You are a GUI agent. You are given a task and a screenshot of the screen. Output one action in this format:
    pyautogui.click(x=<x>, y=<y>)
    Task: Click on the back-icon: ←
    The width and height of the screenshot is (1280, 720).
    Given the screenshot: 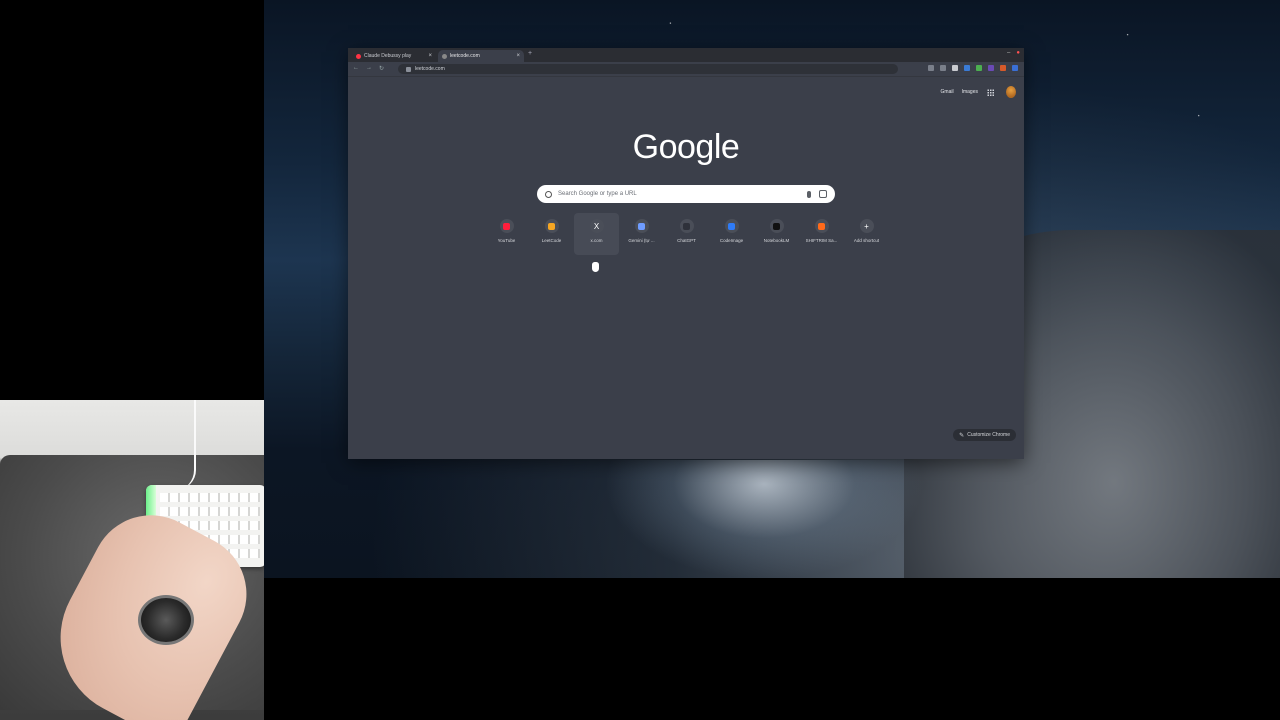 What is the action you would take?
    pyautogui.click(x=356, y=68)
    